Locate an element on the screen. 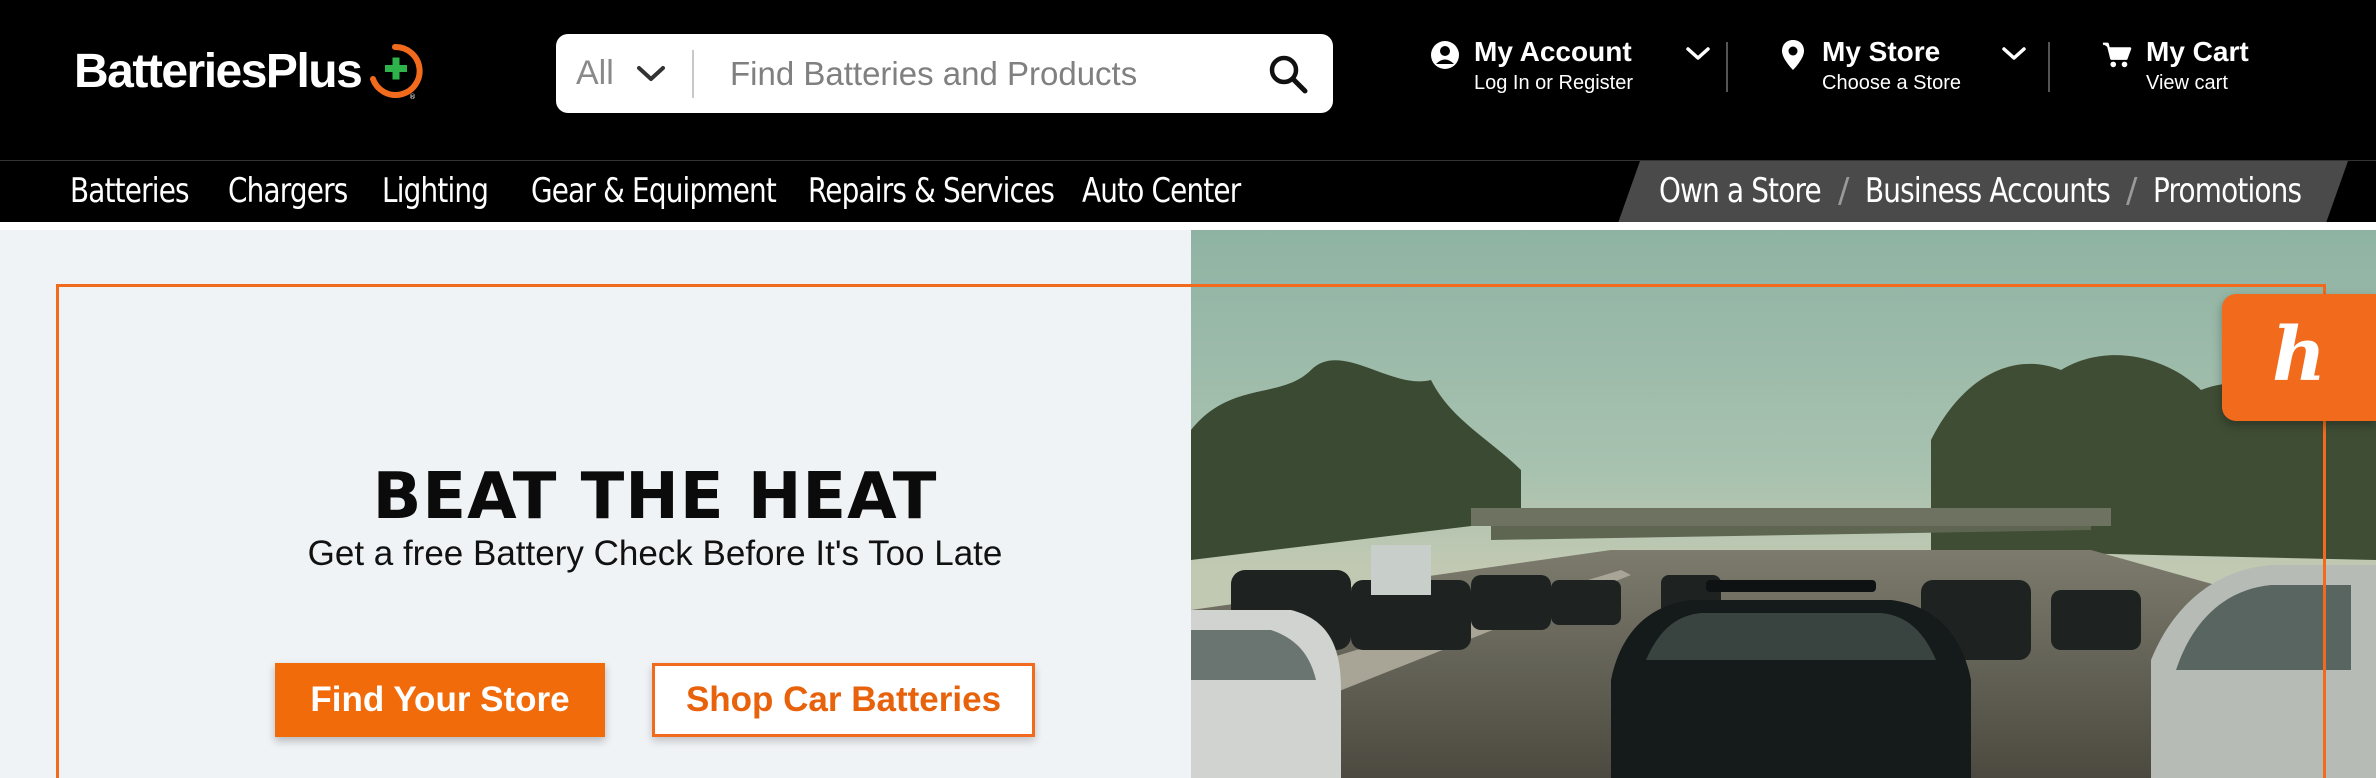  nav-item-own-a-store: Own a Store is located at coordinates (1740, 191).